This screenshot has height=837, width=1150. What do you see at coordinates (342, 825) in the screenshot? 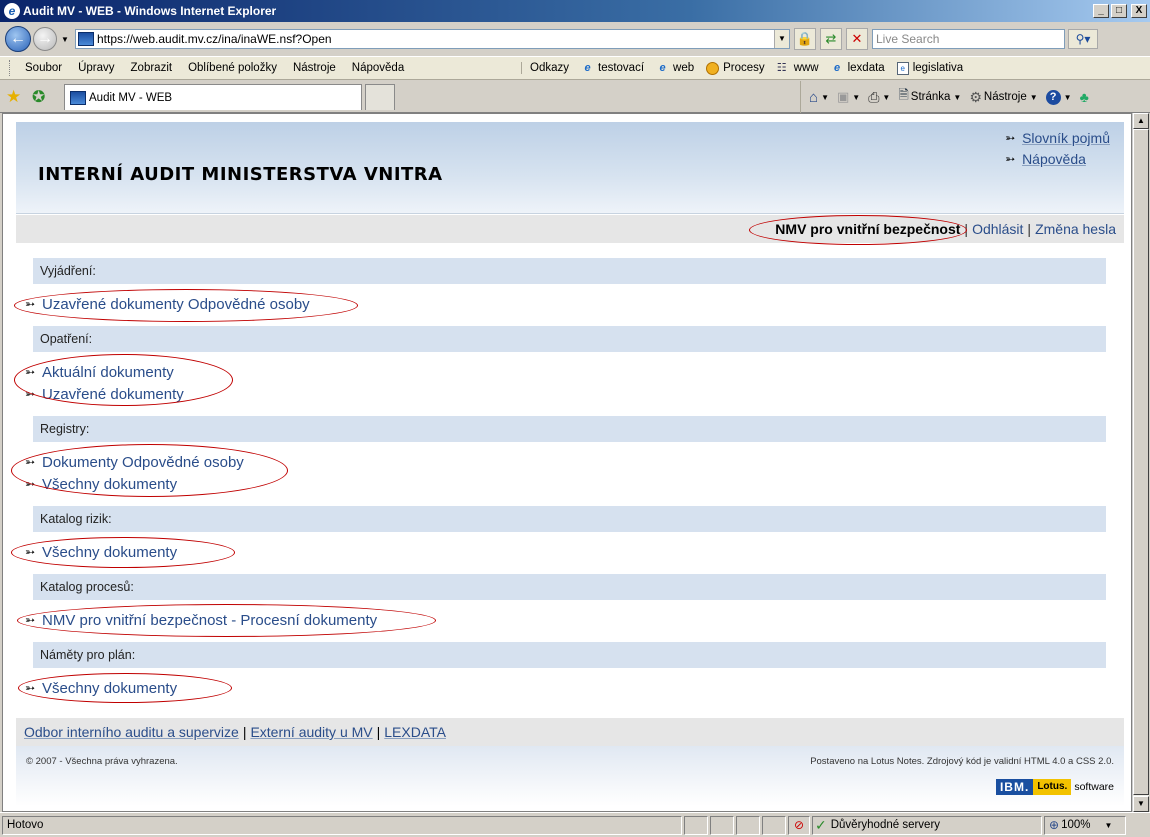
I see `status-text: Hotovo` at bounding box center [342, 825].